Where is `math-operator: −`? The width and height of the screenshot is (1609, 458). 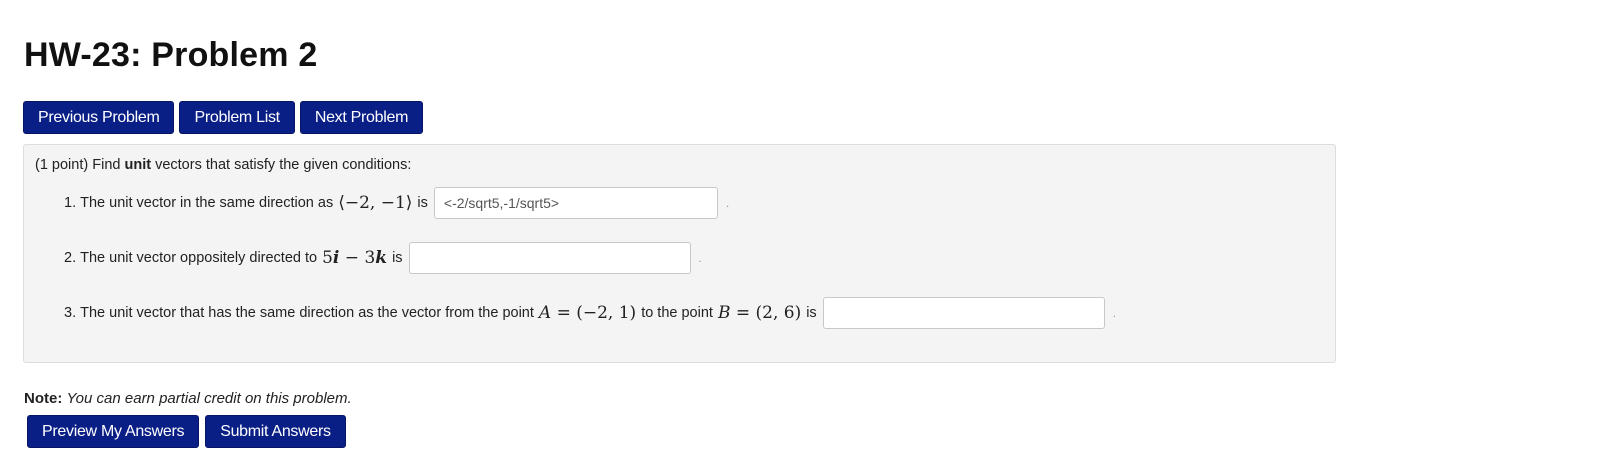
math-operator: − is located at coordinates (352, 258).